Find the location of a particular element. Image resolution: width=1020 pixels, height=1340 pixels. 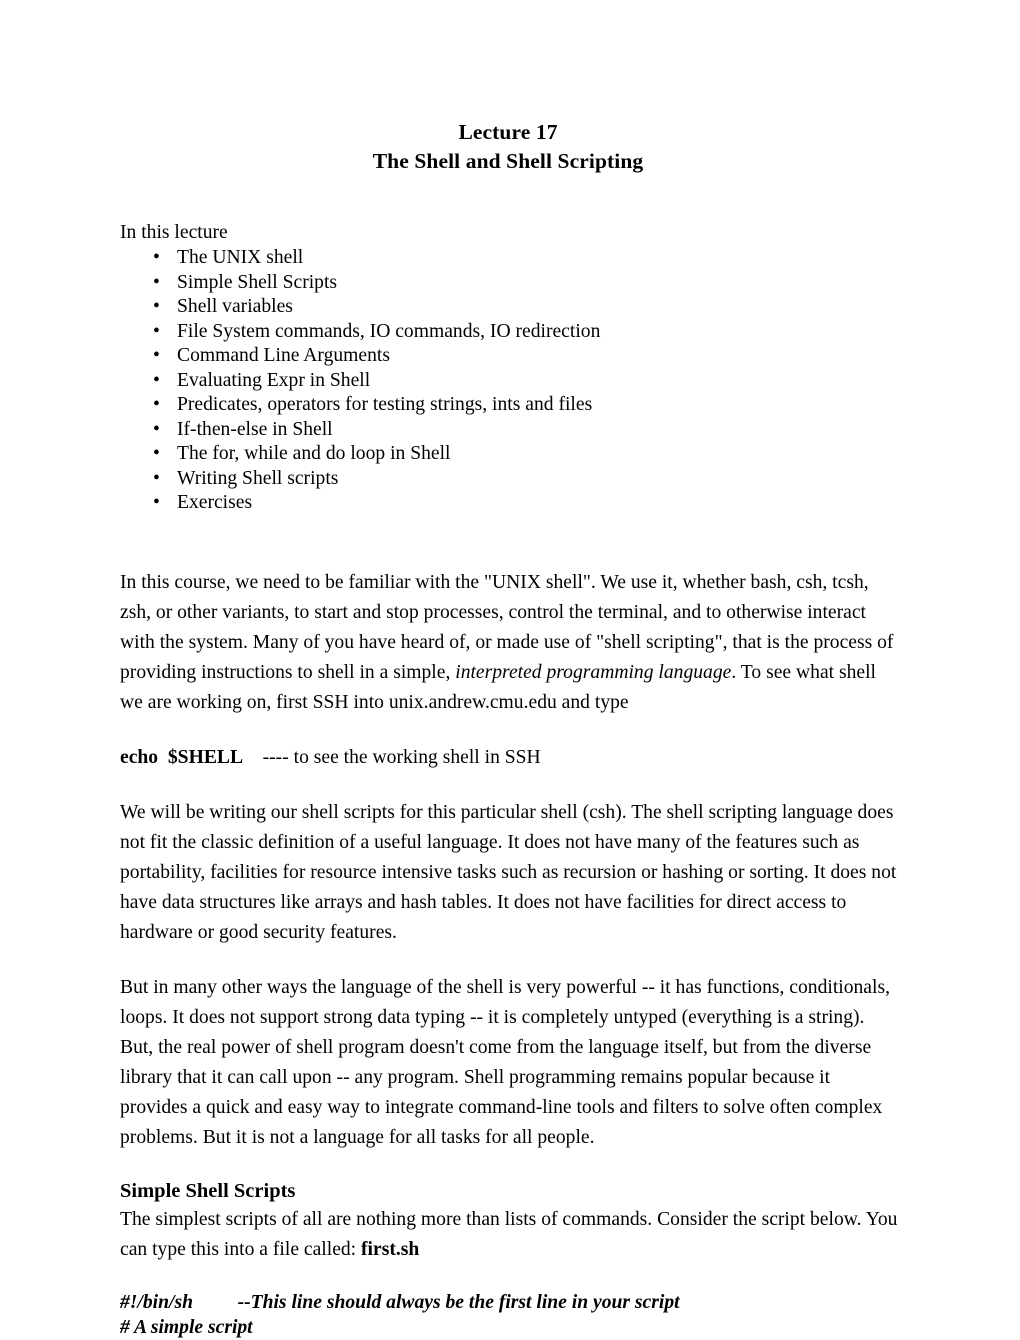

list-item: • Writing Shell scripts is located at coordinates (509, 479).